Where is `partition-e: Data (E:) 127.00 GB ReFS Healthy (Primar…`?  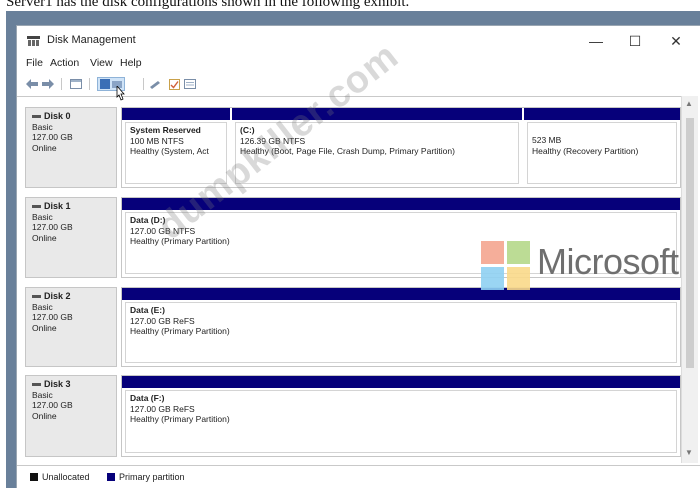
partition-e: Data (E:) 127.00 GB ReFS Healthy (Primar… is located at coordinates (401, 327).